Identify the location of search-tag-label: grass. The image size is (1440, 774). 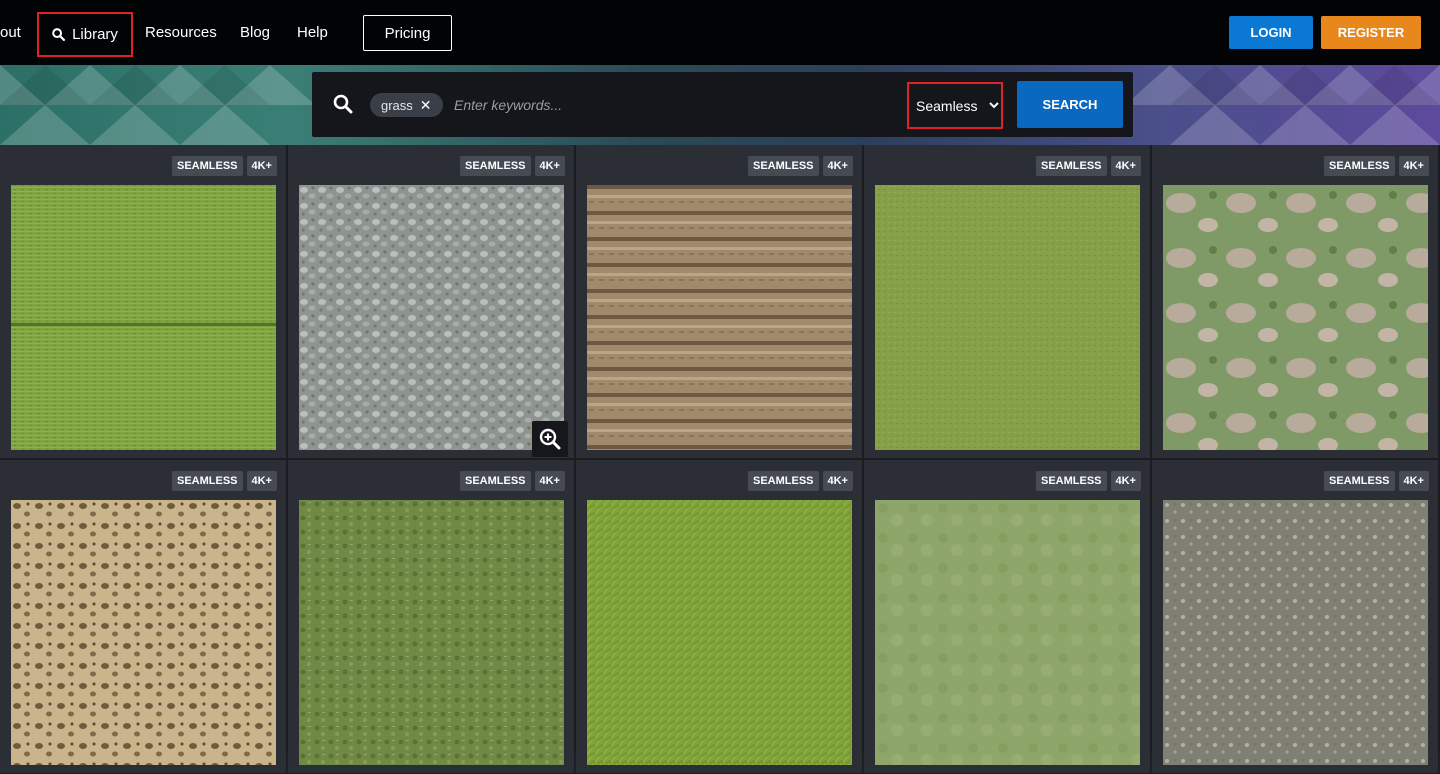
(397, 105).